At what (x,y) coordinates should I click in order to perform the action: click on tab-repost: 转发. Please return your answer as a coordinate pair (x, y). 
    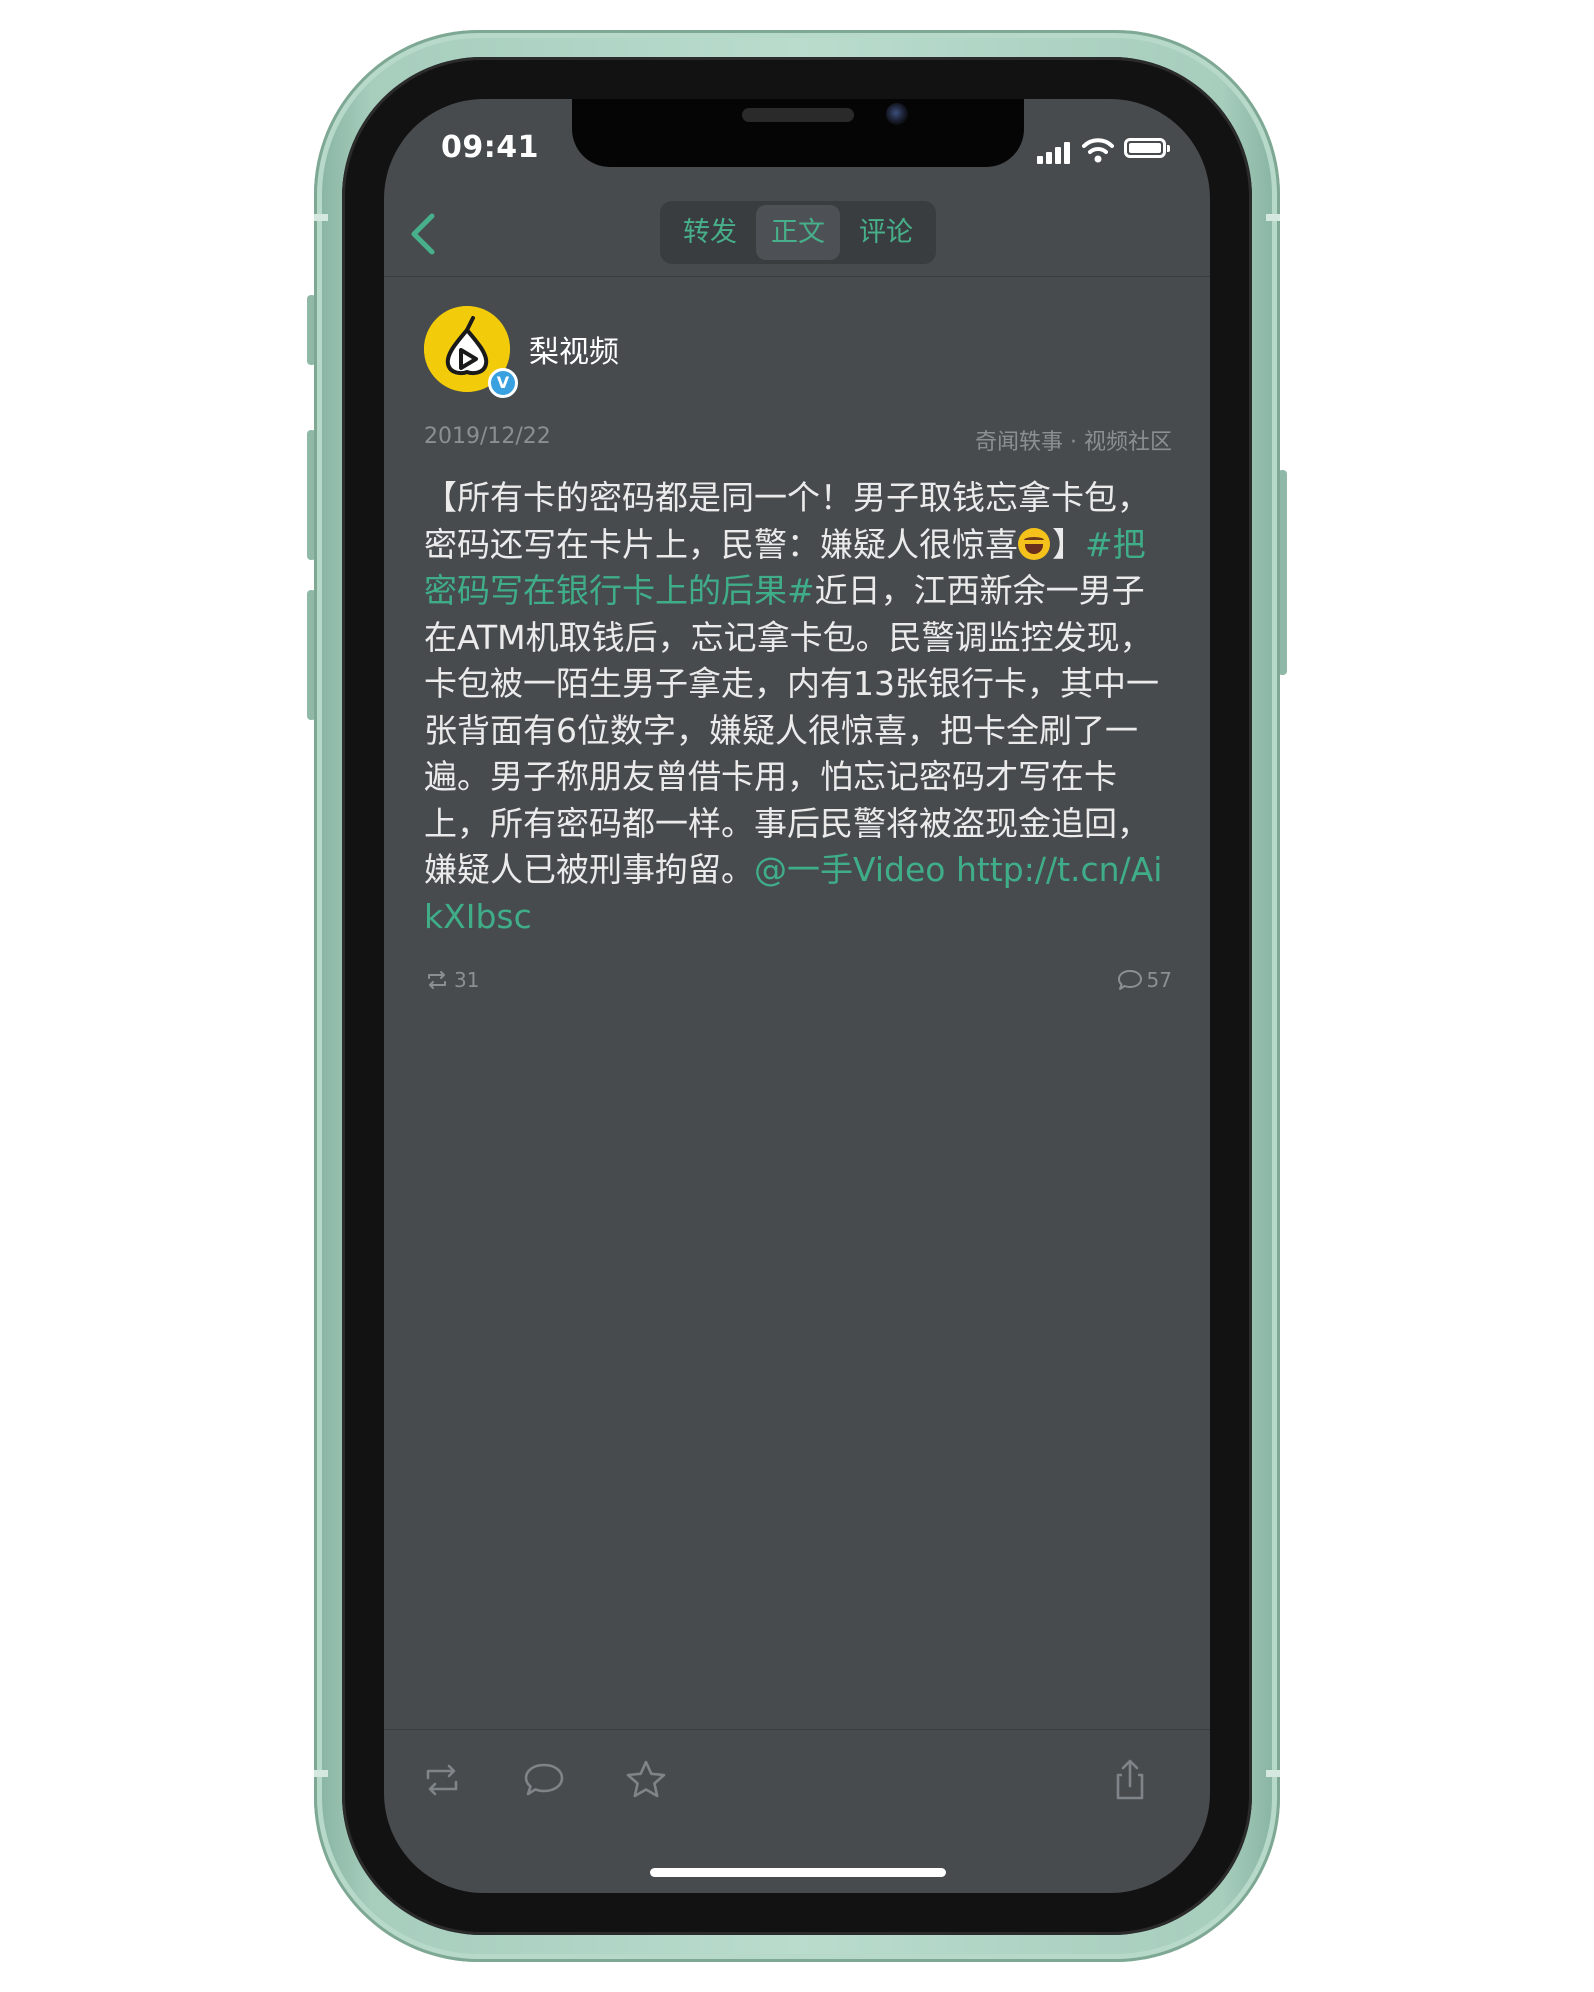
    Looking at the image, I should click on (710, 232).